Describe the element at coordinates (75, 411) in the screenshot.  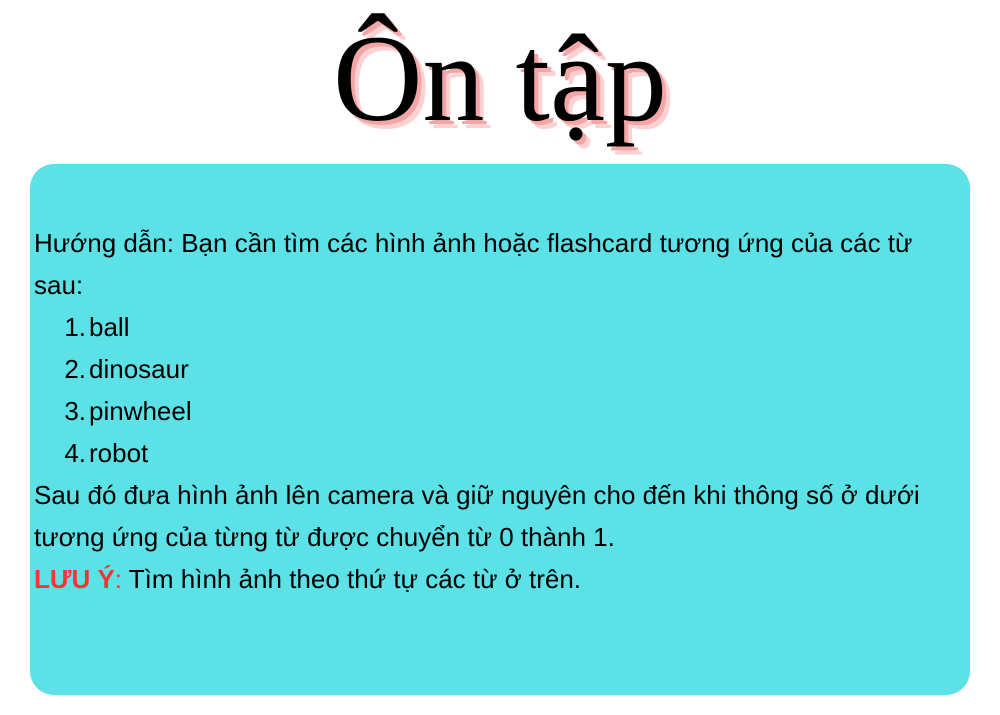
I see `list-item-number: 3.` at that location.